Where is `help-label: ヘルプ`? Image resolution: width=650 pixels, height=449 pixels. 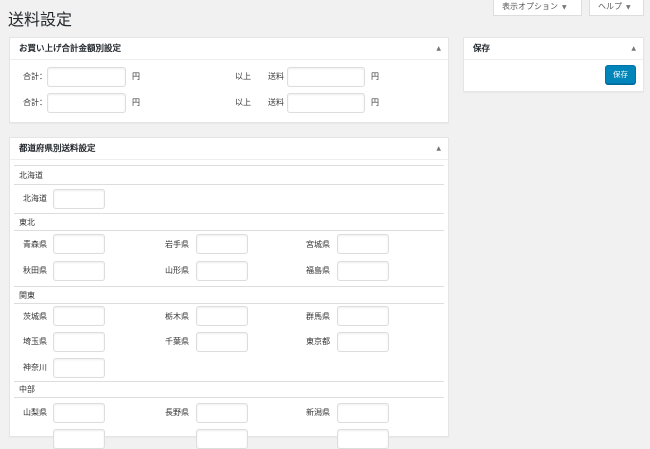
help-label: ヘルプ is located at coordinates (610, 6).